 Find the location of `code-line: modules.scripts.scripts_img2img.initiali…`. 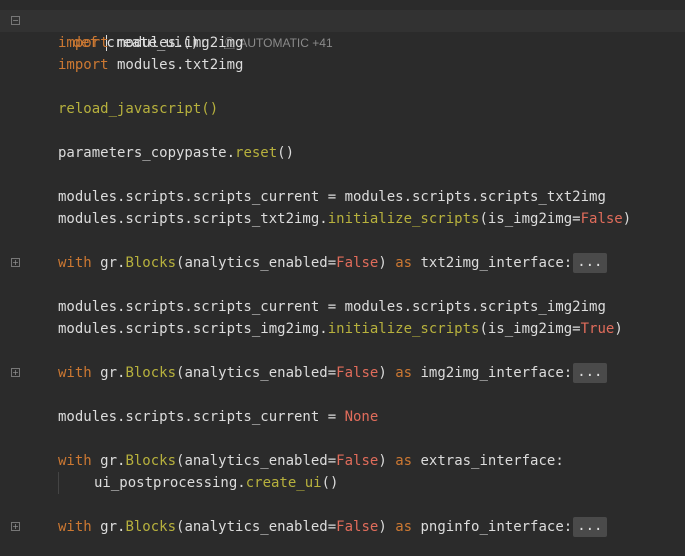

code-line: modules.scripts.scripts_img2img.initiali… is located at coordinates (342, 329).